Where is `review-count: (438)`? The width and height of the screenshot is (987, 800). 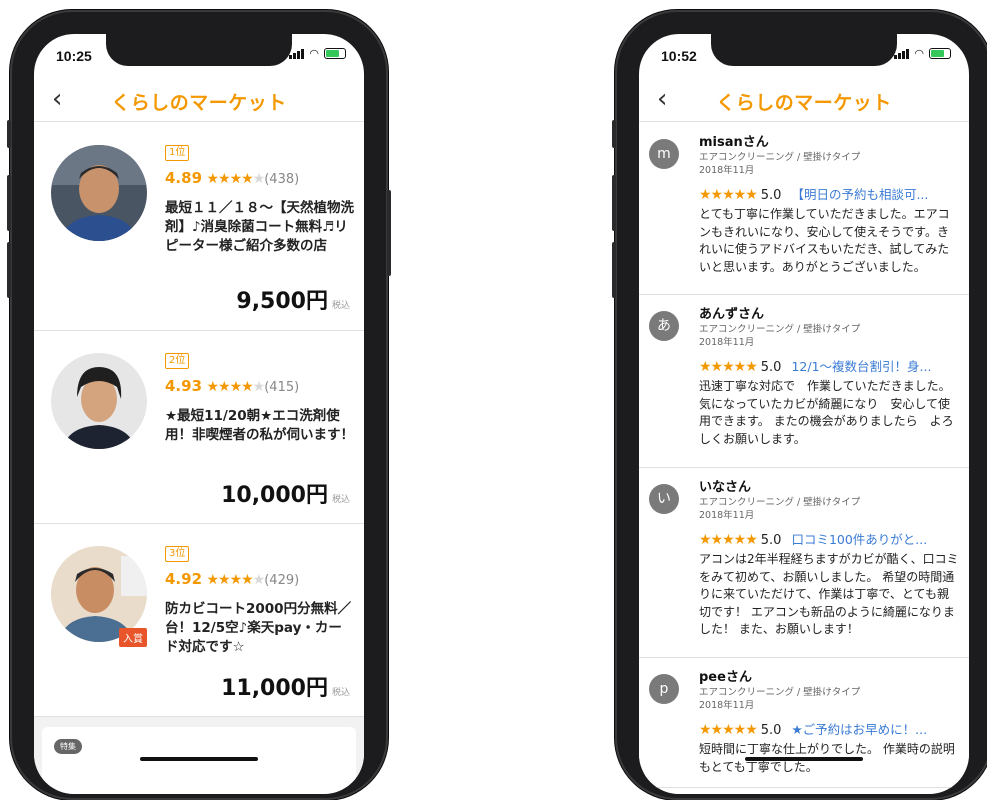 review-count: (438) is located at coordinates (282, 179).